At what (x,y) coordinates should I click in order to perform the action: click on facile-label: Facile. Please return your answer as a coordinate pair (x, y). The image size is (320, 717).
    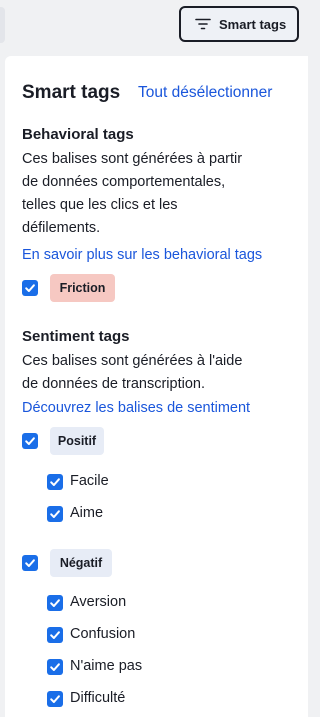
    Looking at the image, I should click on (89, 481).